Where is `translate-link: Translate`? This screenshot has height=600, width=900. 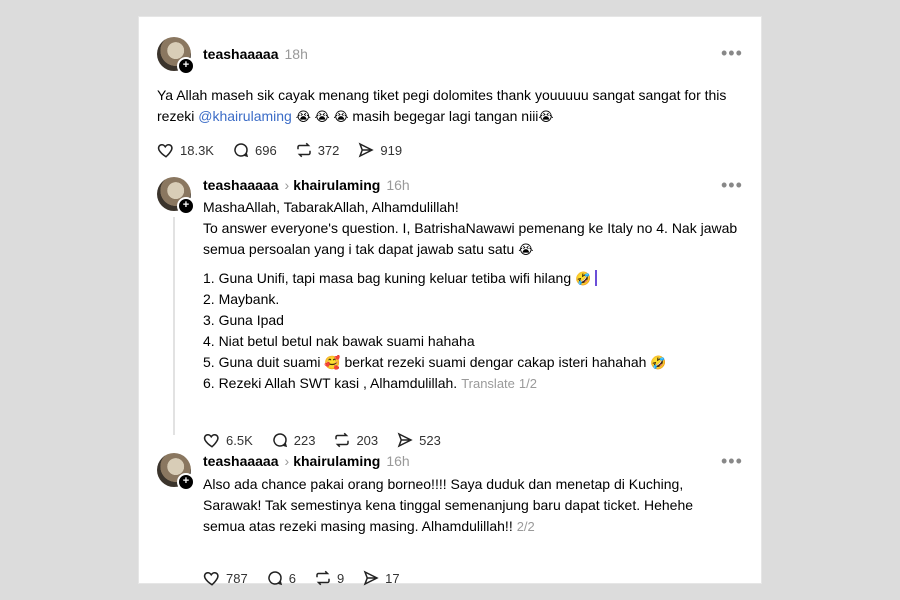
translate-link: Translate is located at coordinates (488, 383).